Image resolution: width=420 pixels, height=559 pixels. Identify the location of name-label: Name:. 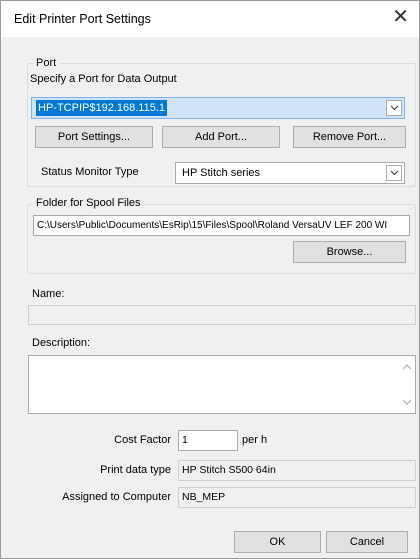
(48, 294).